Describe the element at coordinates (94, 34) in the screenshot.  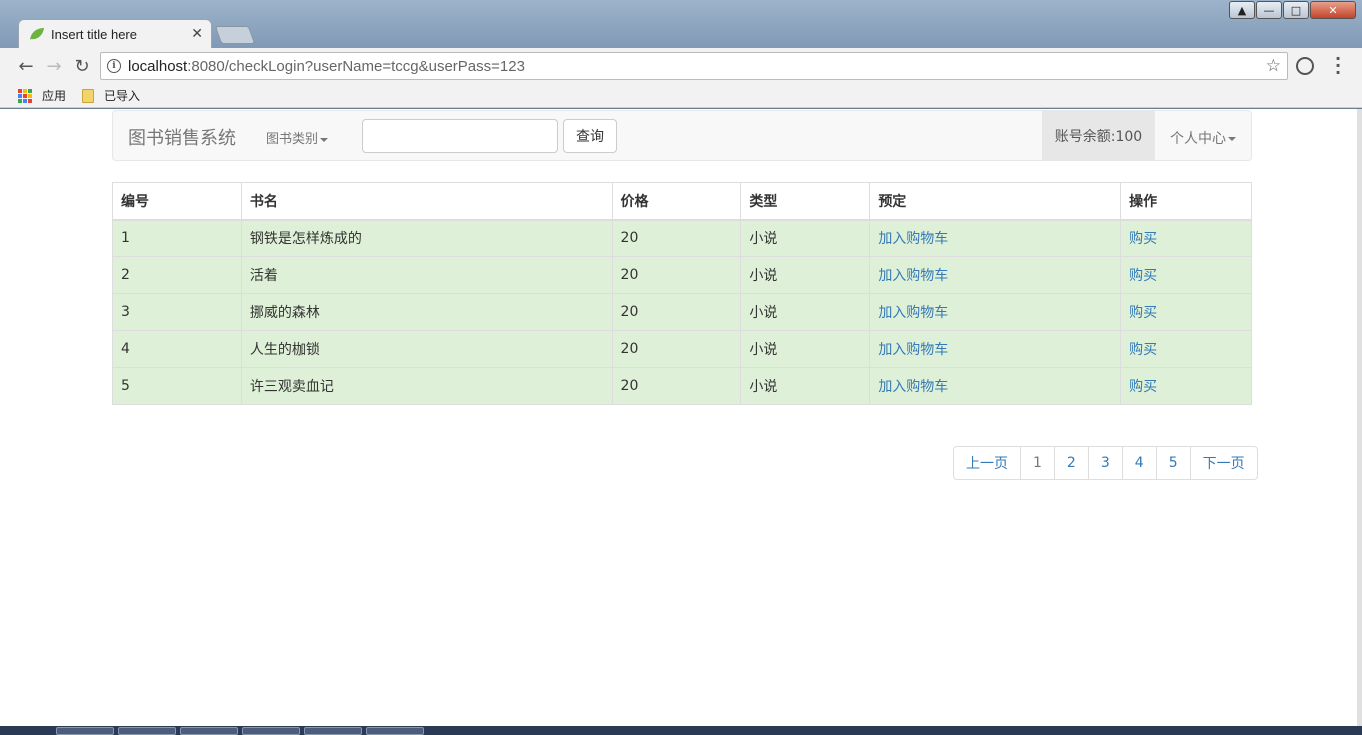
I see `tab-title: Insert title here` at that location.